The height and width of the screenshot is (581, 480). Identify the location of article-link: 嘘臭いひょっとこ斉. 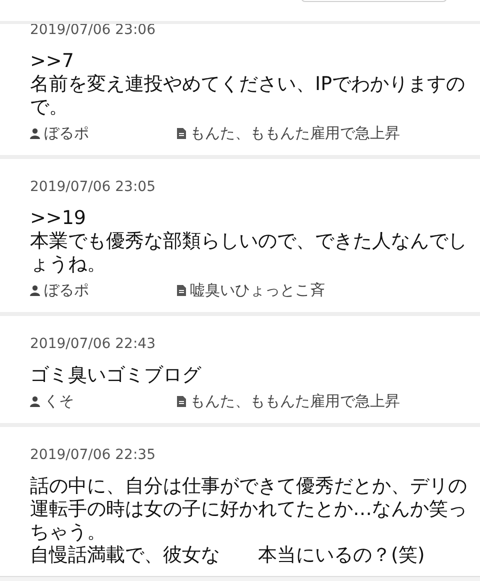
(257, 290).